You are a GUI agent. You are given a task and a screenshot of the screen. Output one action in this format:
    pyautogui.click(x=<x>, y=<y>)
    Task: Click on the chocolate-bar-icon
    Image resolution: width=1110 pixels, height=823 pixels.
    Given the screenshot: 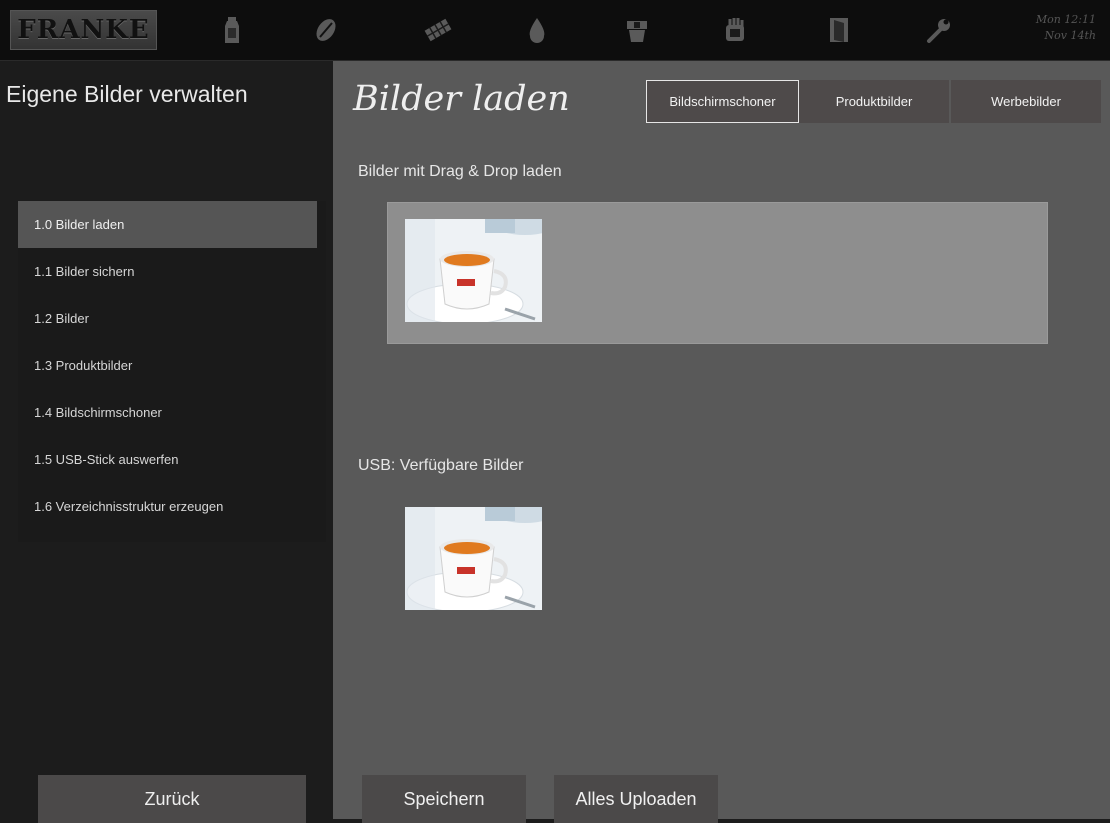 What is the action you would take?
    pyautogui.click(x=438, y=30)
    